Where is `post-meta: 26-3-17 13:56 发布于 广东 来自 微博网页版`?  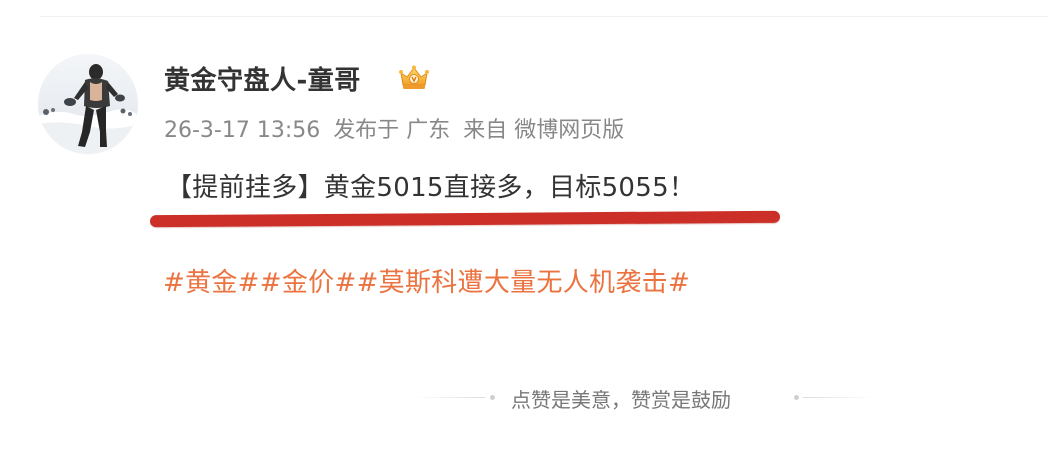
post-meta: 26-3-17 13:56 发布于 广东 来自 微博网页版 is located at coordinates (397, 128).